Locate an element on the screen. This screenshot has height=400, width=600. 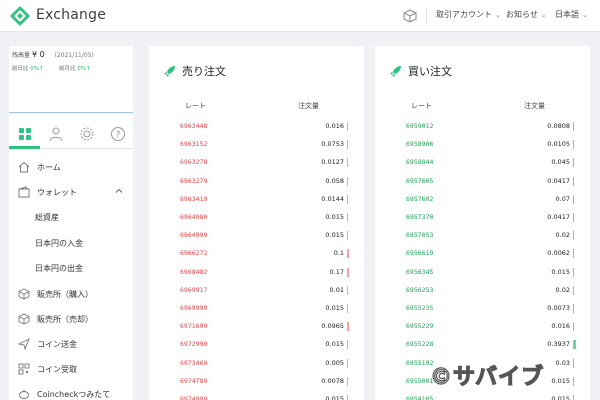
sidebar-item-jpy-deposit: 日本円の入金 is located at coordinates (71, 243).